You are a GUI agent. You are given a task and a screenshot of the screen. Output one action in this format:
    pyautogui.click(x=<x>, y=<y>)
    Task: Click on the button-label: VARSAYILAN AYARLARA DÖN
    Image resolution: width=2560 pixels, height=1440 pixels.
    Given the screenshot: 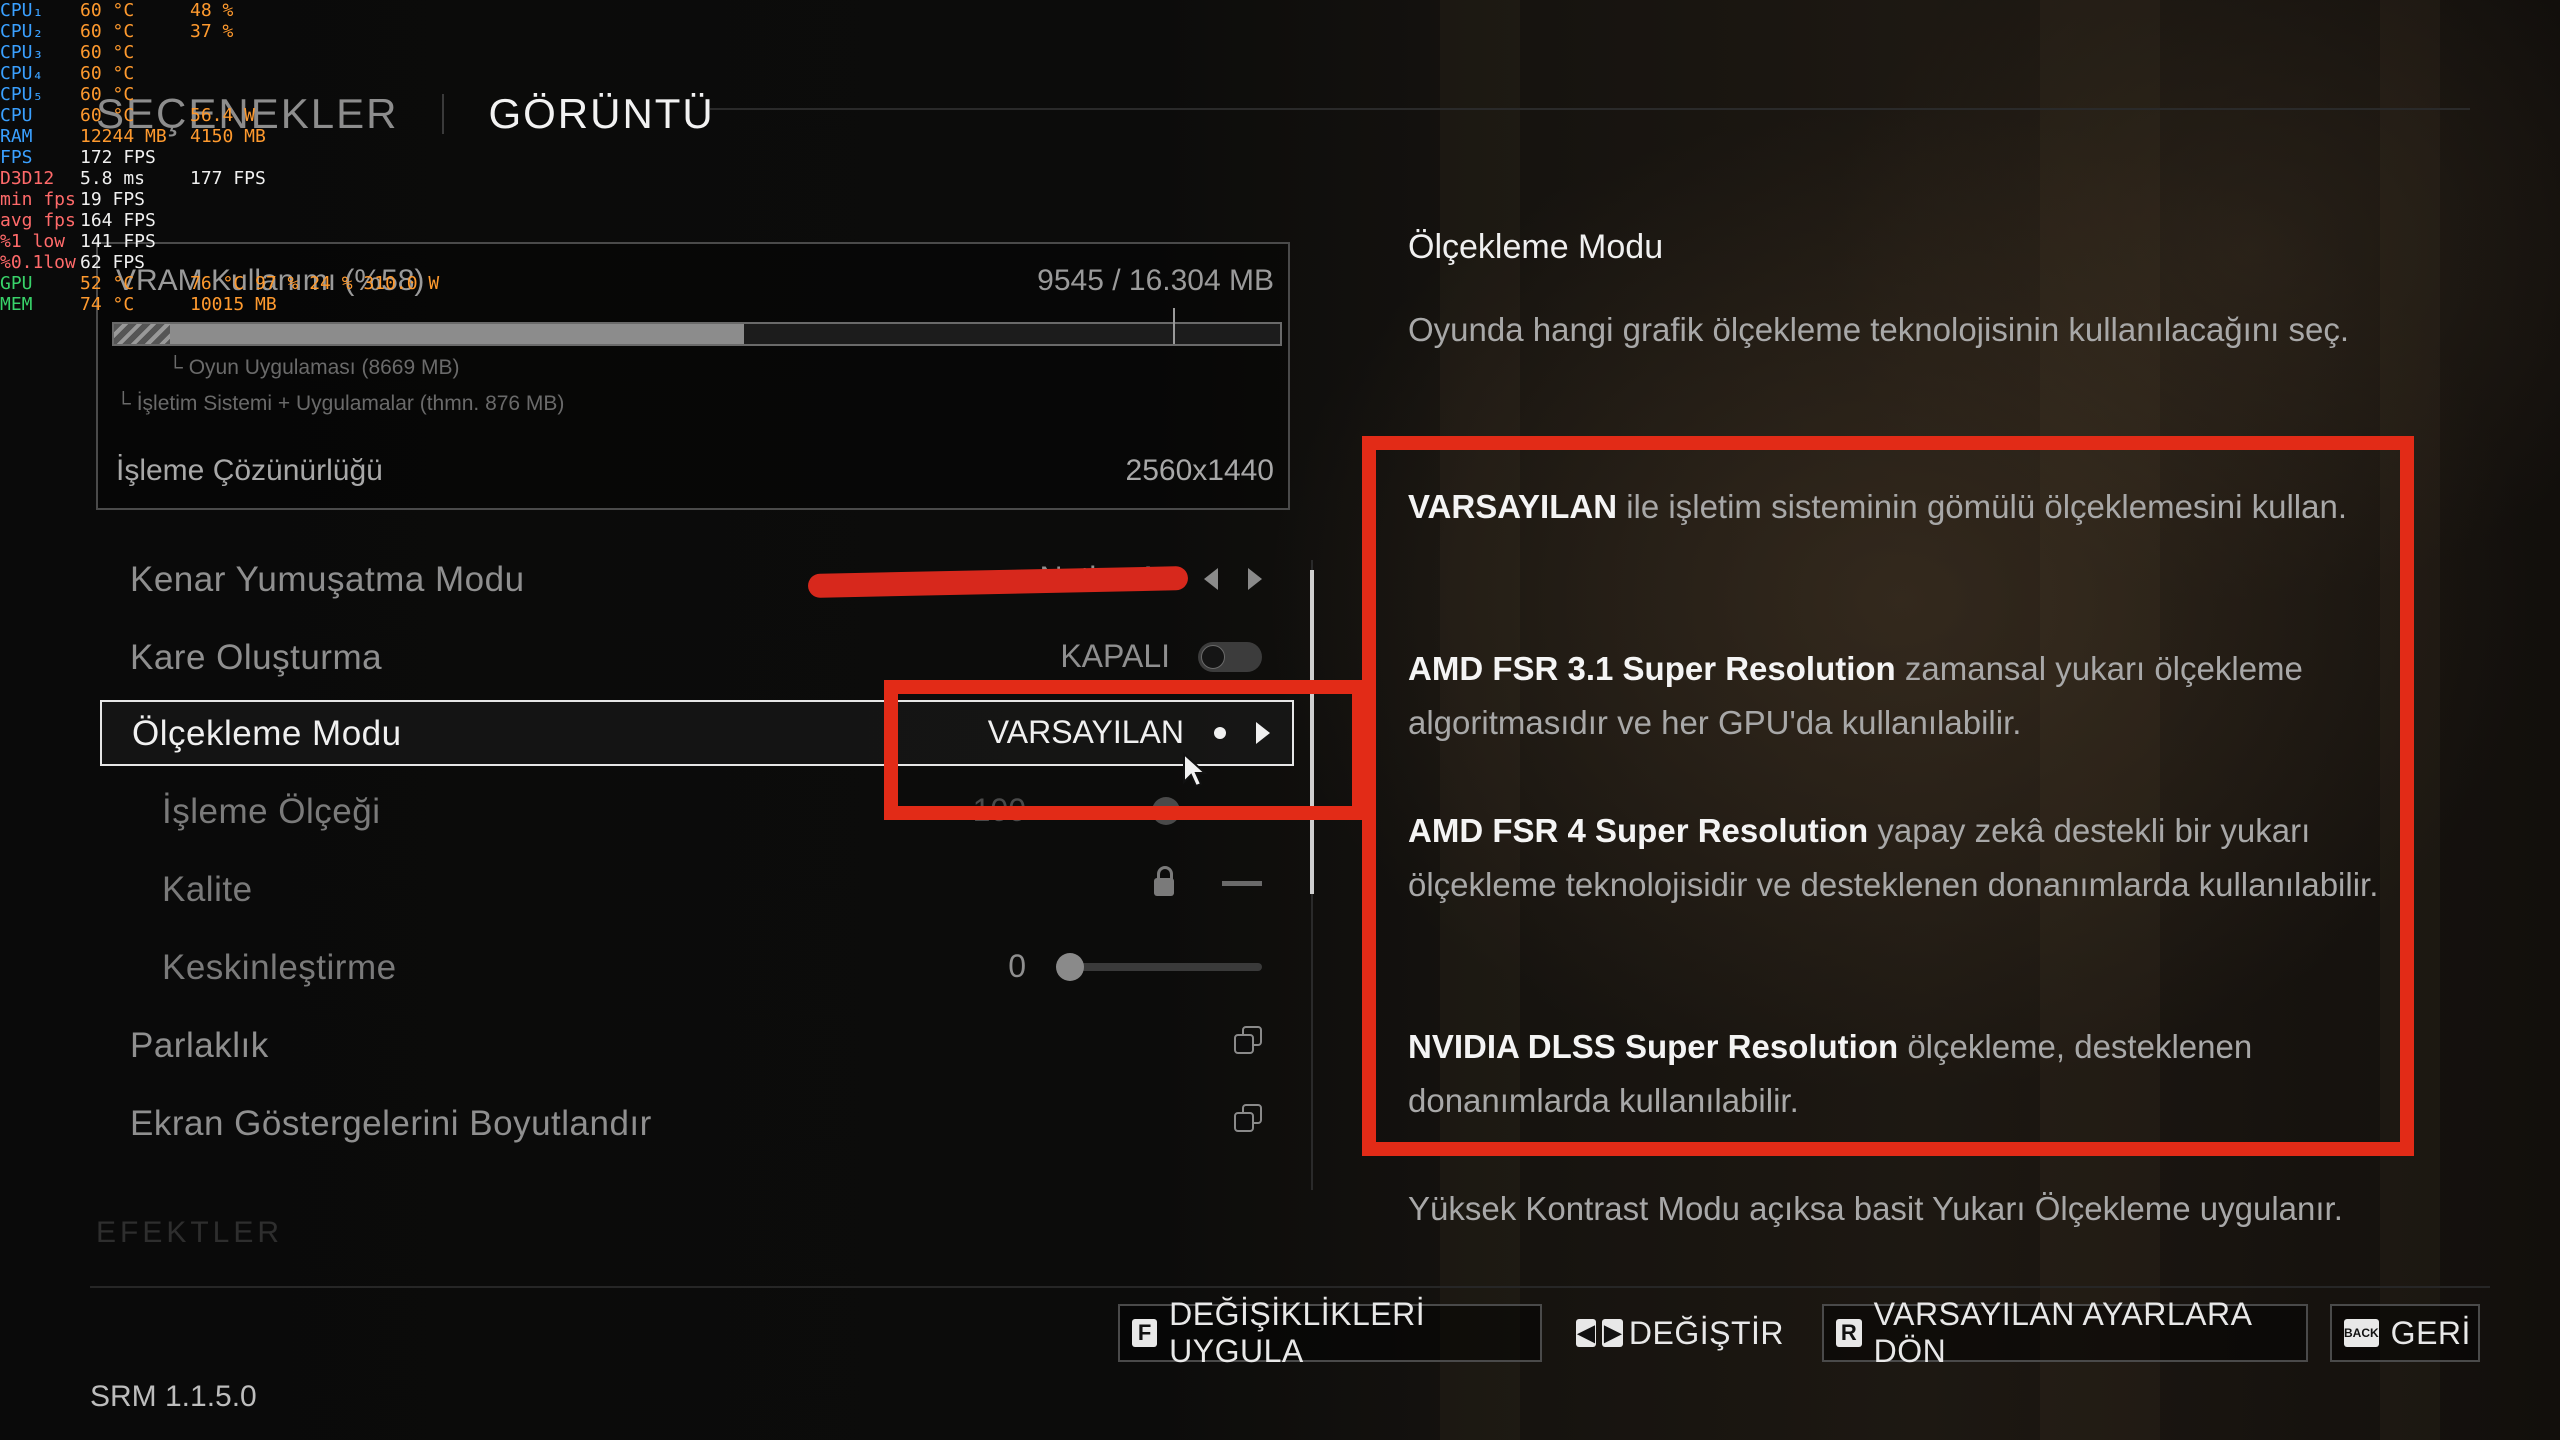 What is the action you would take?
    pyautogui.click(x=2062, y=1332)
    